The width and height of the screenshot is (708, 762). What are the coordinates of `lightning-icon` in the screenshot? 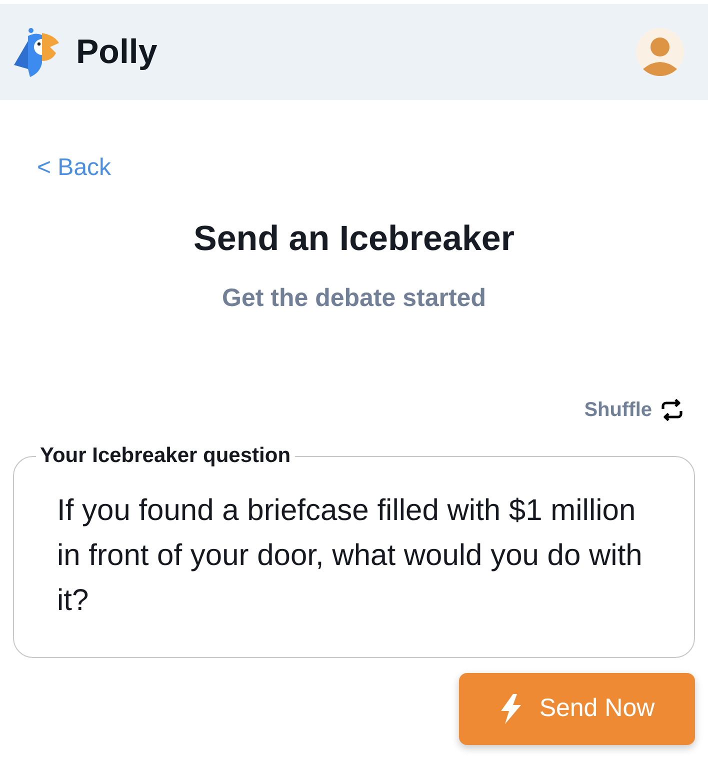 It's located at (511, 709).